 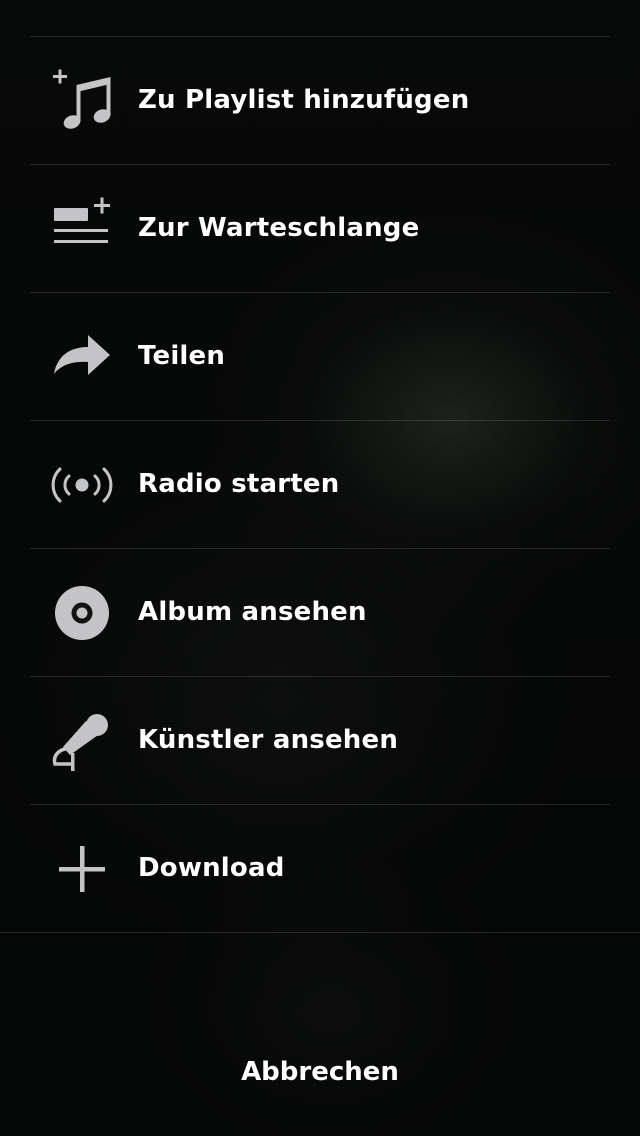 I want to click on microphone-icon, so click(x=82, y=741).